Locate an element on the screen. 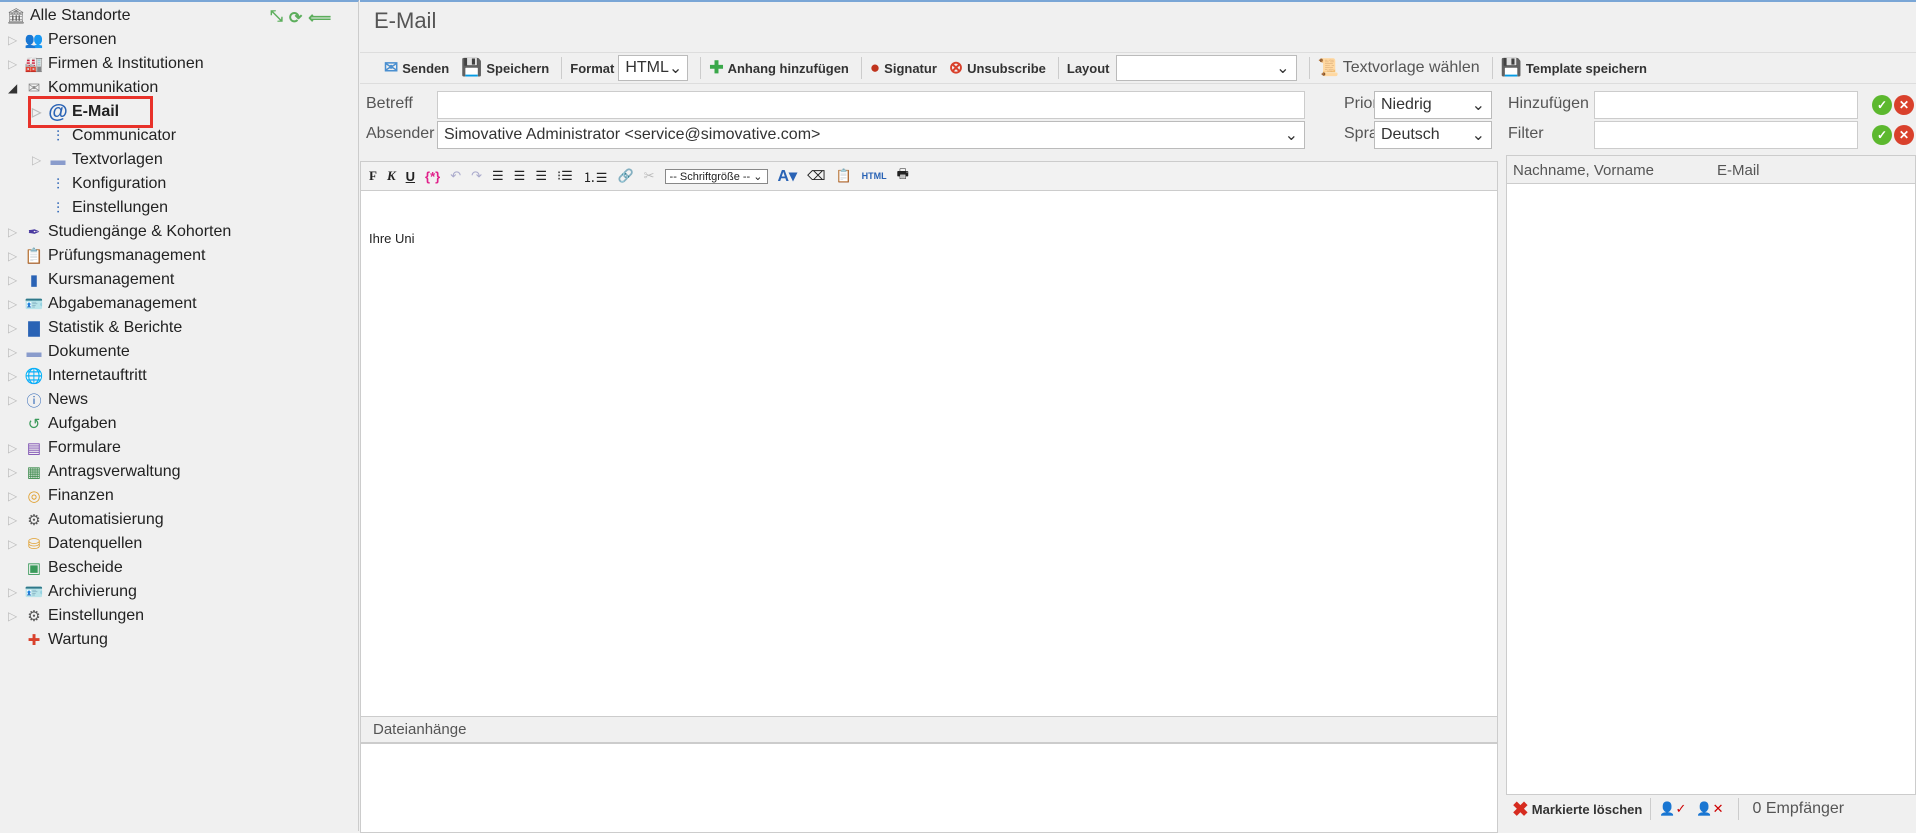 This screenshot has width=1916, height=833. align-center-icon: ☰ is located at coordinates (520, 176).